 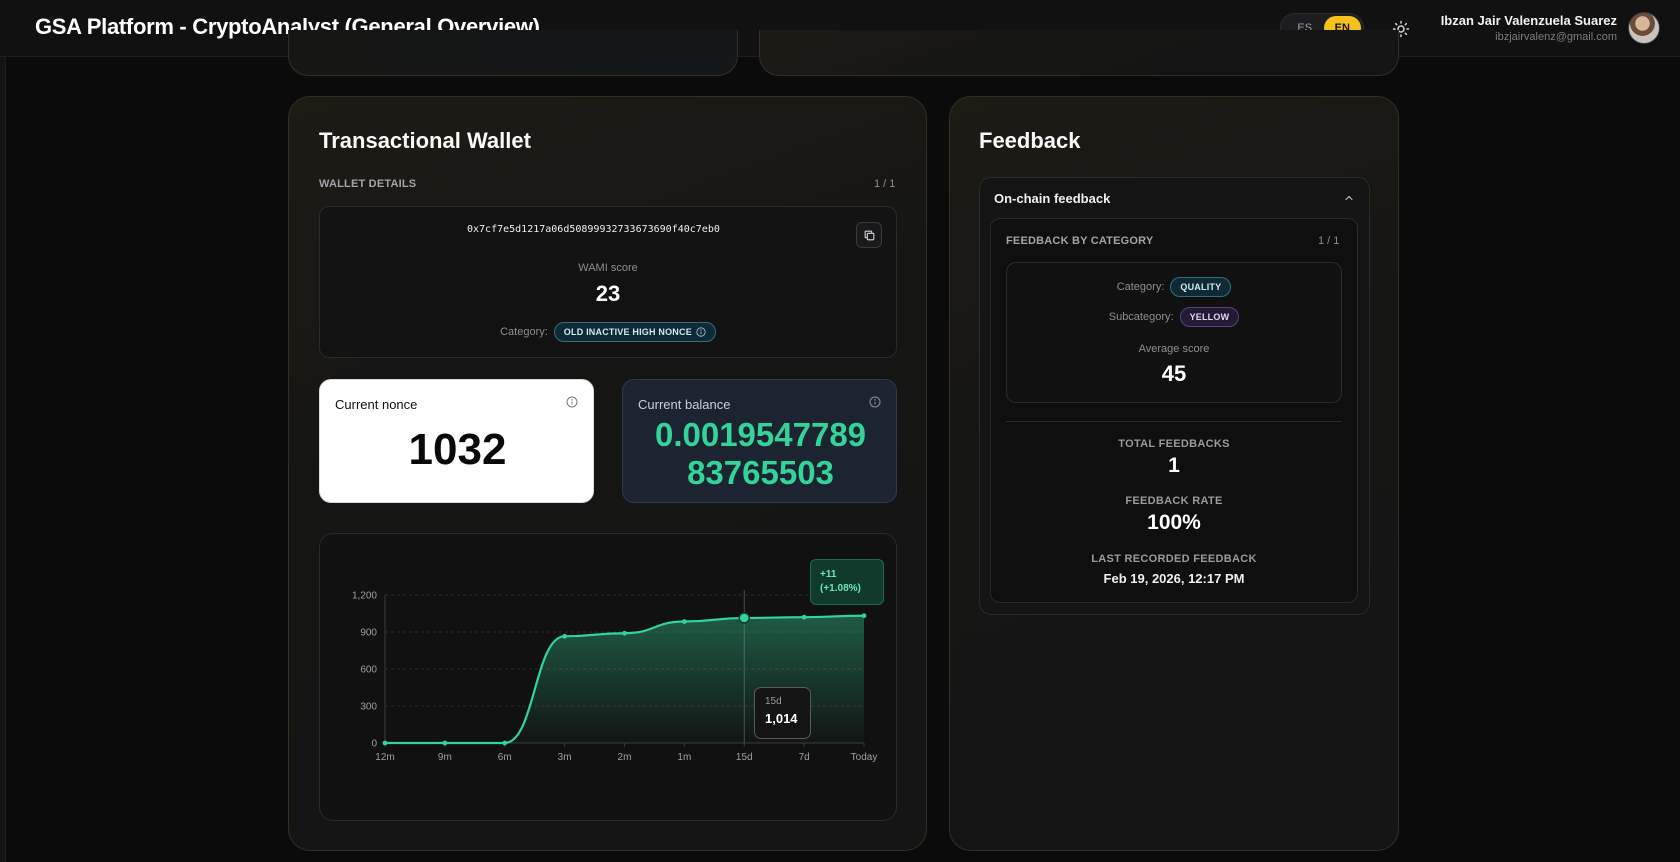 I want to click on y-tick-label: 300, so click(x=368, y=707).